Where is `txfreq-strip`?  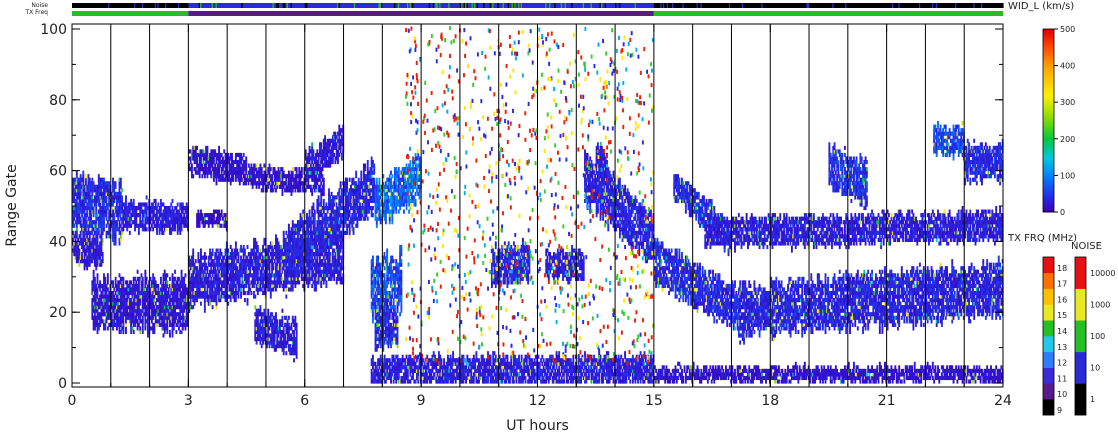 txfreq-strip is located at coordinates (537, 13).